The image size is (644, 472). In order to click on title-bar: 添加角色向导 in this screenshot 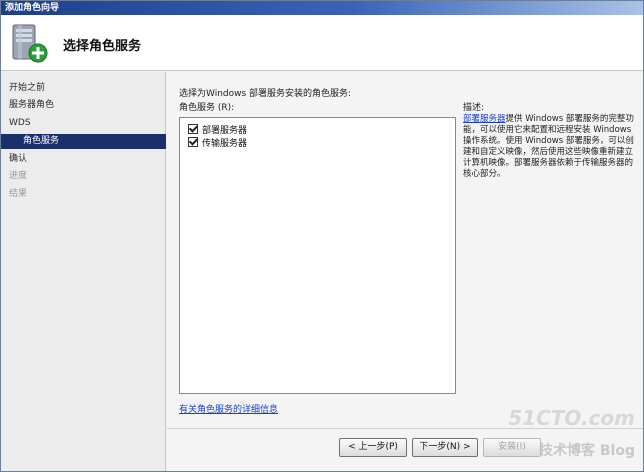, I will do `click(322, 8)`.